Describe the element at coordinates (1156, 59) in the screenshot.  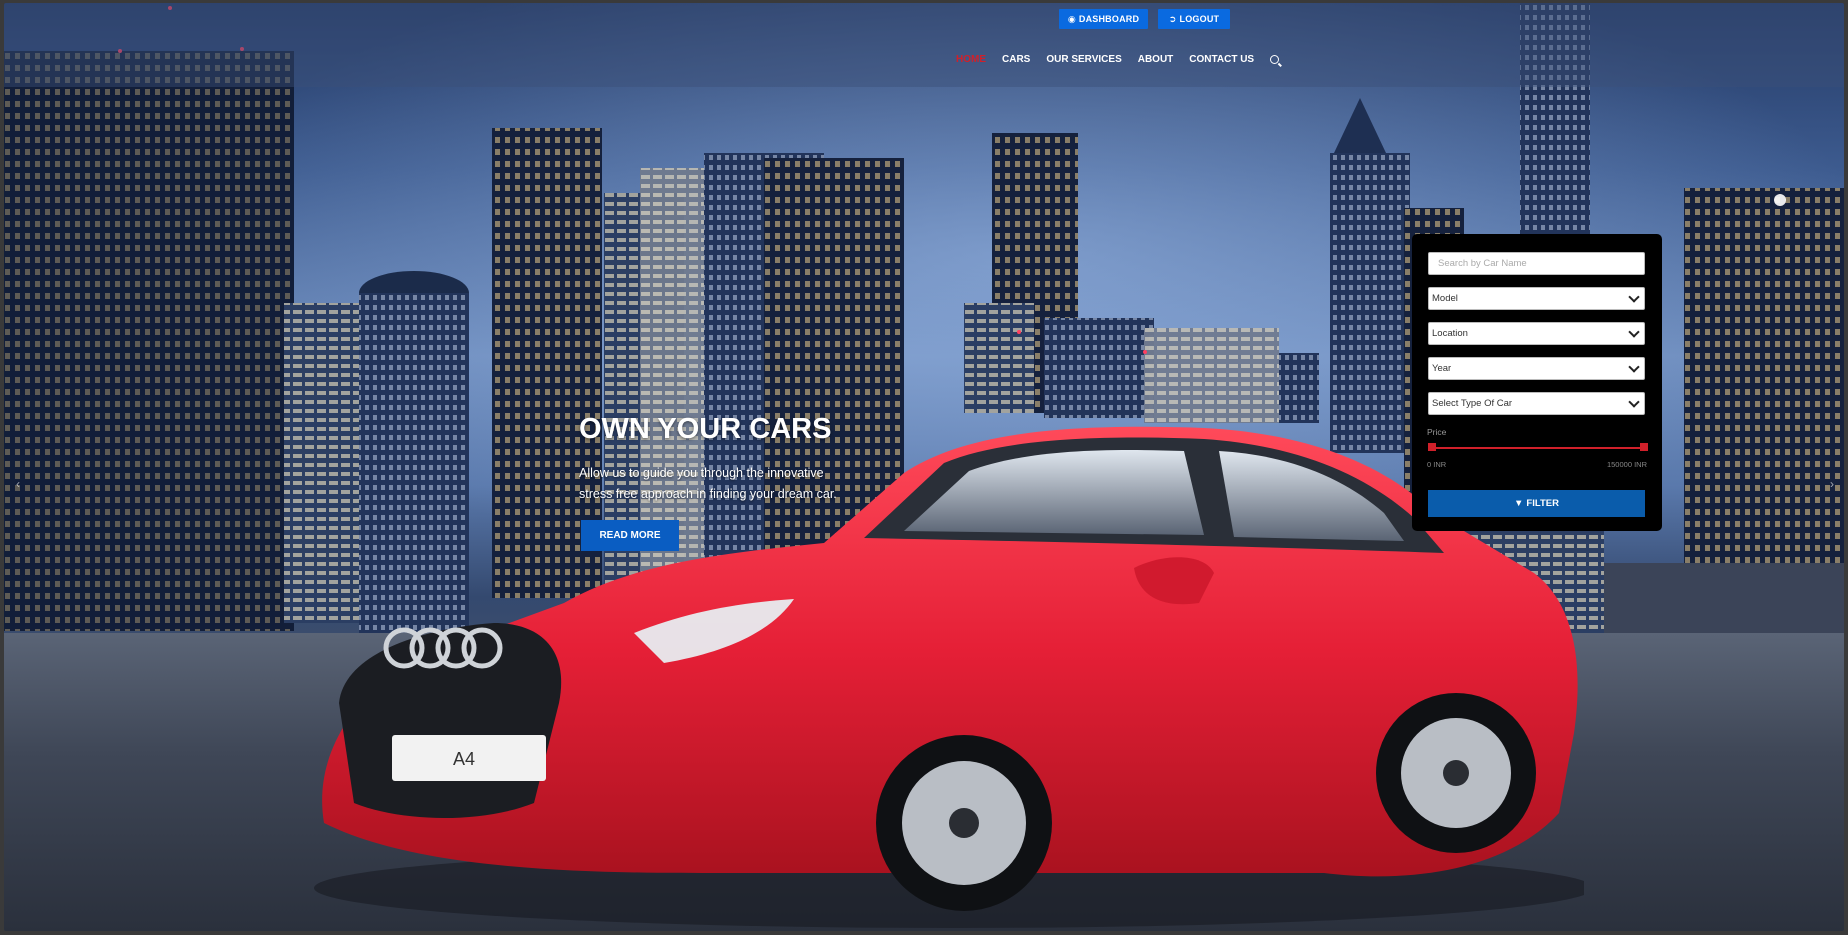
I see `nav-about: ABOUT` at that location.